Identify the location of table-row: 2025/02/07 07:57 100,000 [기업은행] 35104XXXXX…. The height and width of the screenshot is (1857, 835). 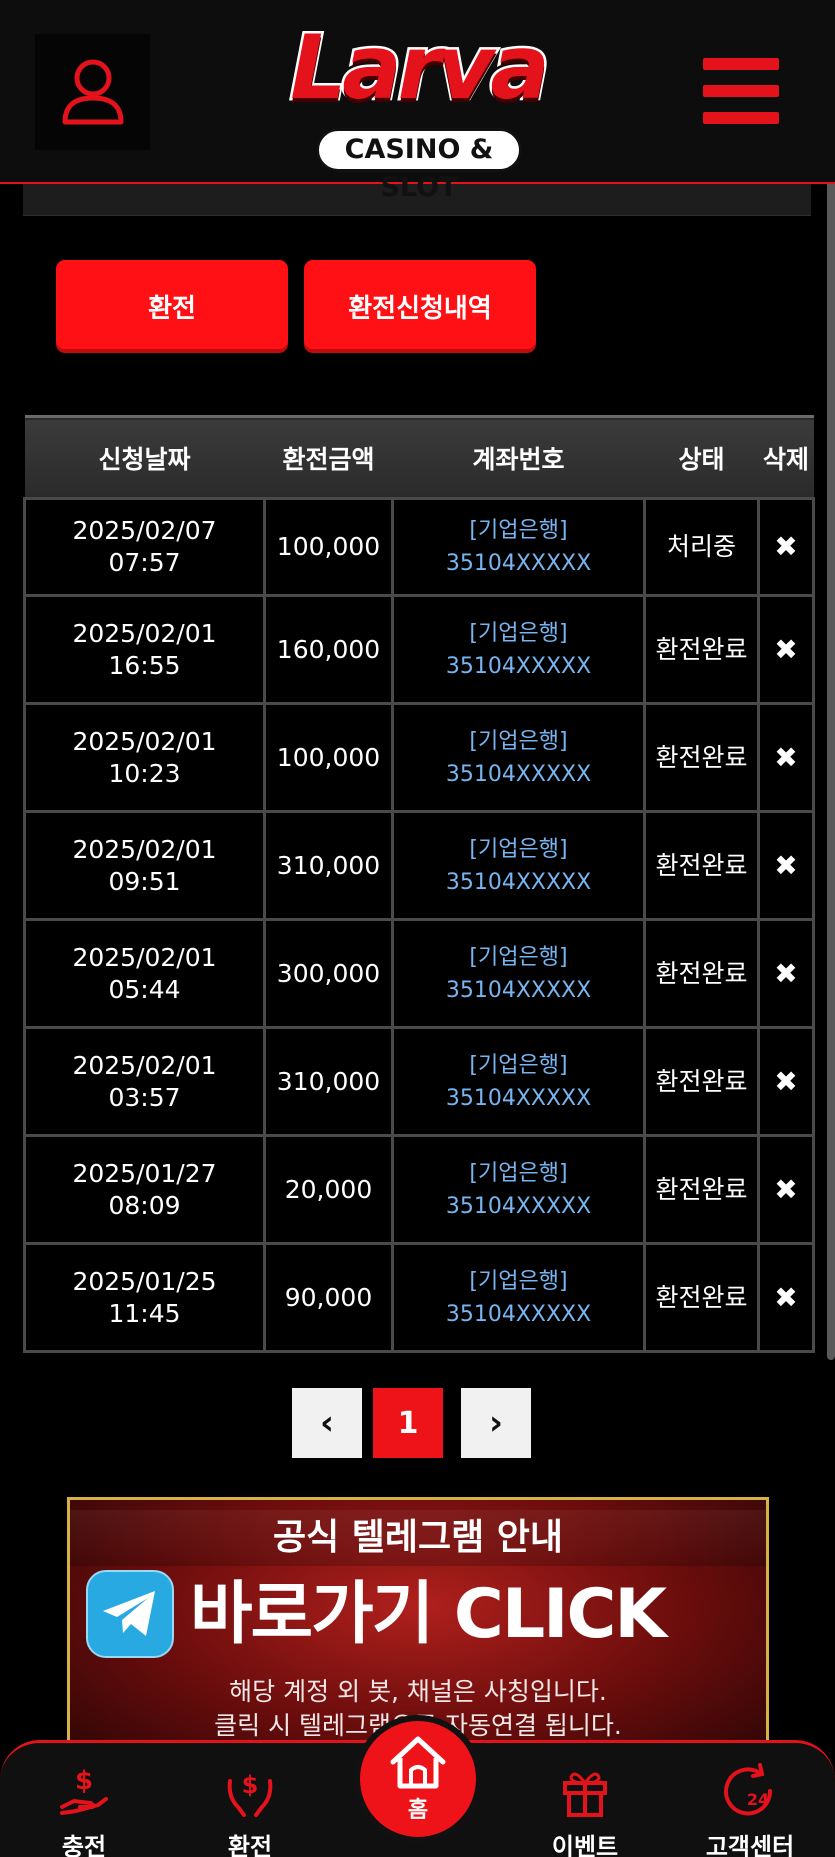
(419, 547).